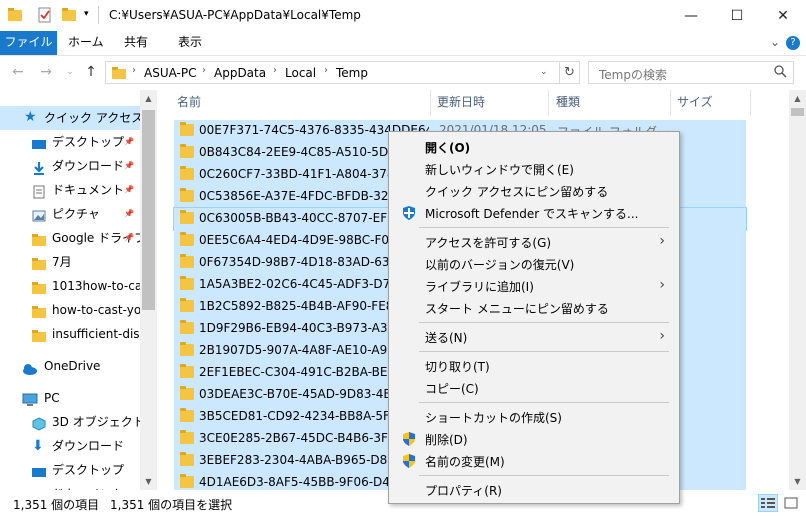 This screenshot has width=806, height=517. What do you see at coordinates (38, 446) in the screenshot?
I see `download-icon: ⬇` at bounding box center [38, 446].